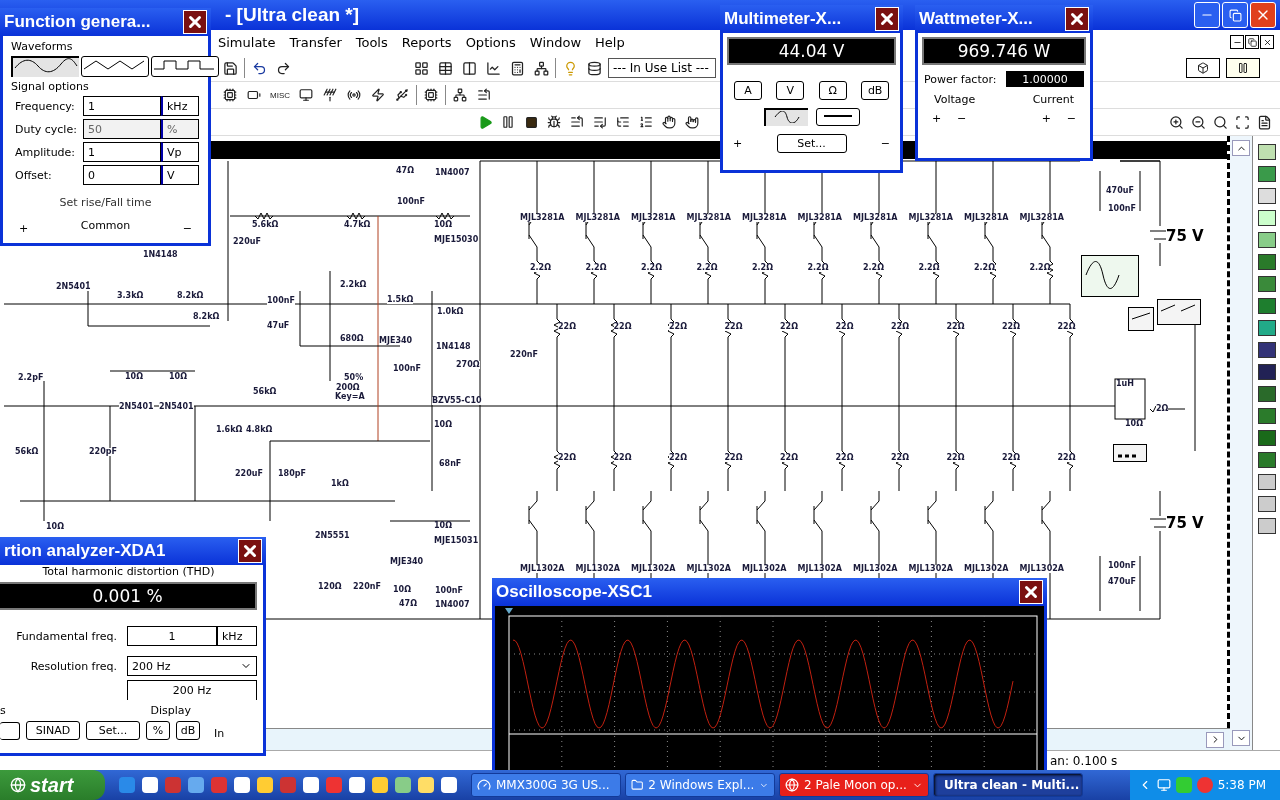 The image size is (1280, 800). Describe the element at coordinates (292, 474) in the screenshot. I see `component-label: 180pF` at that location.